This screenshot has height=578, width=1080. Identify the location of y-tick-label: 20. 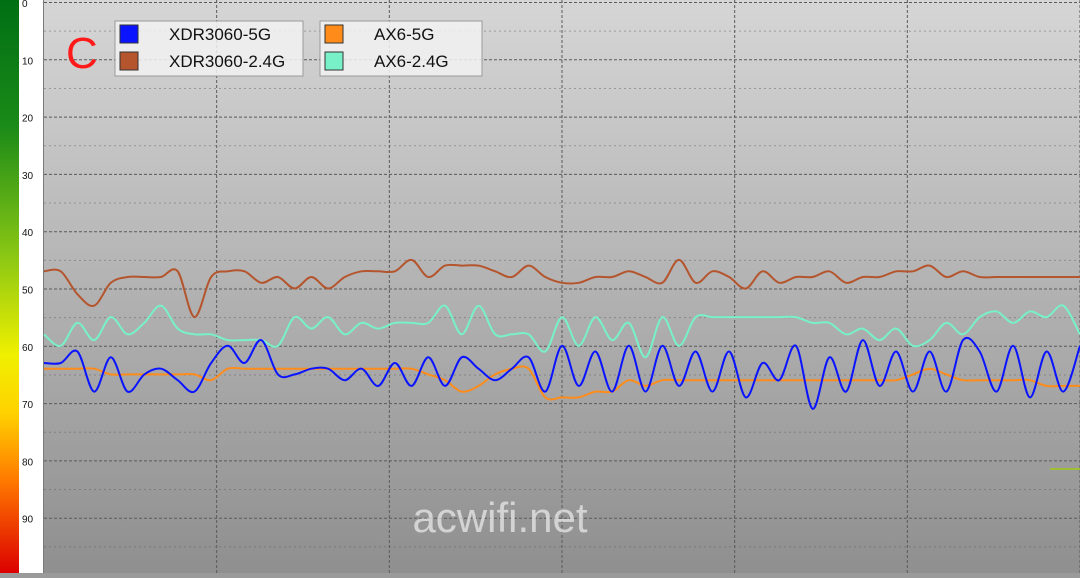
(28, 119).